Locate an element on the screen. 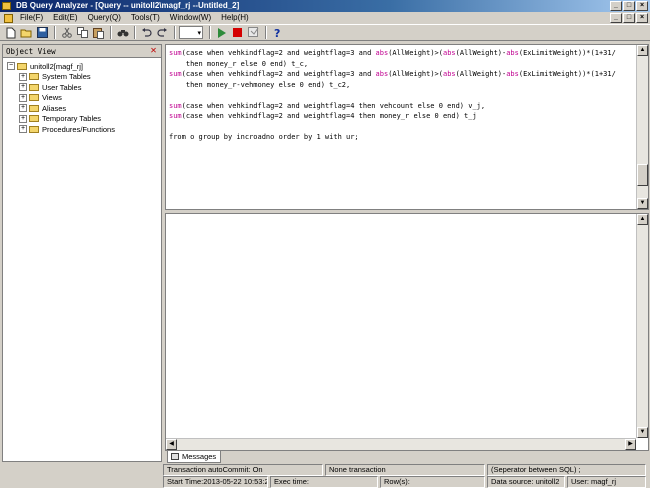  scroll-right-icon: ▶ is located at coordinates (630, 444).